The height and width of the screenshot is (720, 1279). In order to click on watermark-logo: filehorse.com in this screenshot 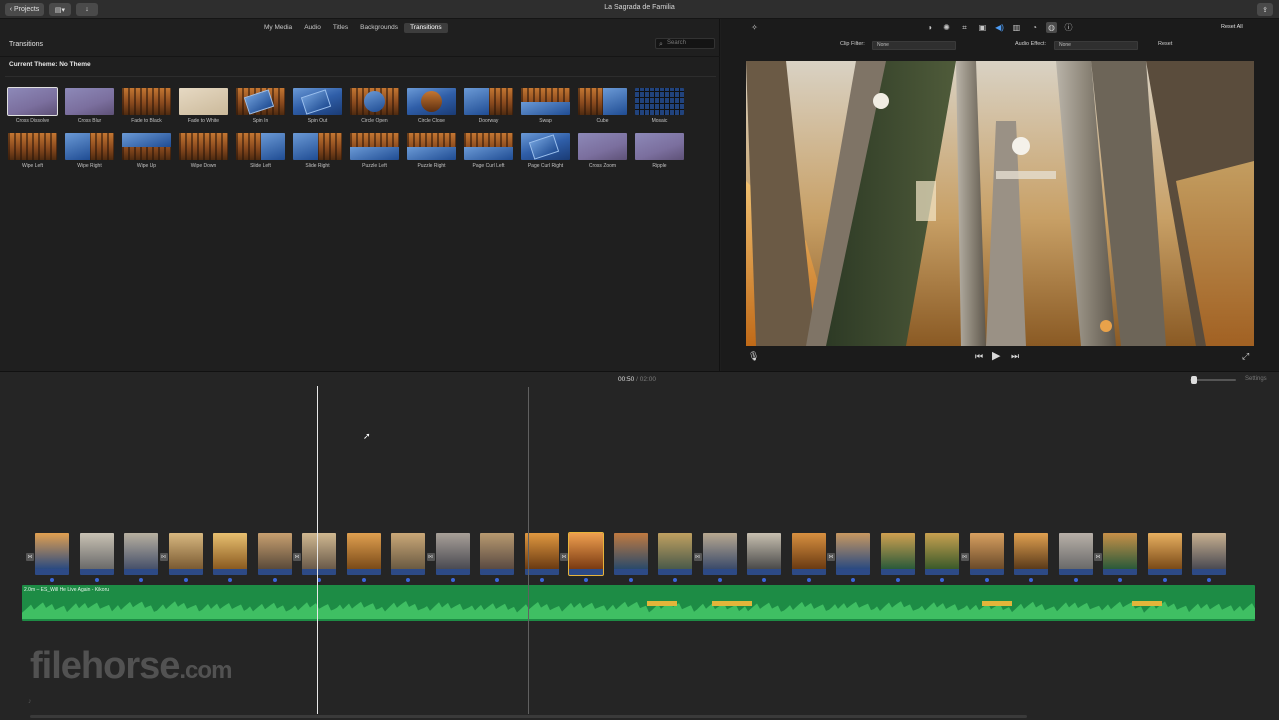, I will do `click(131, 666)`.